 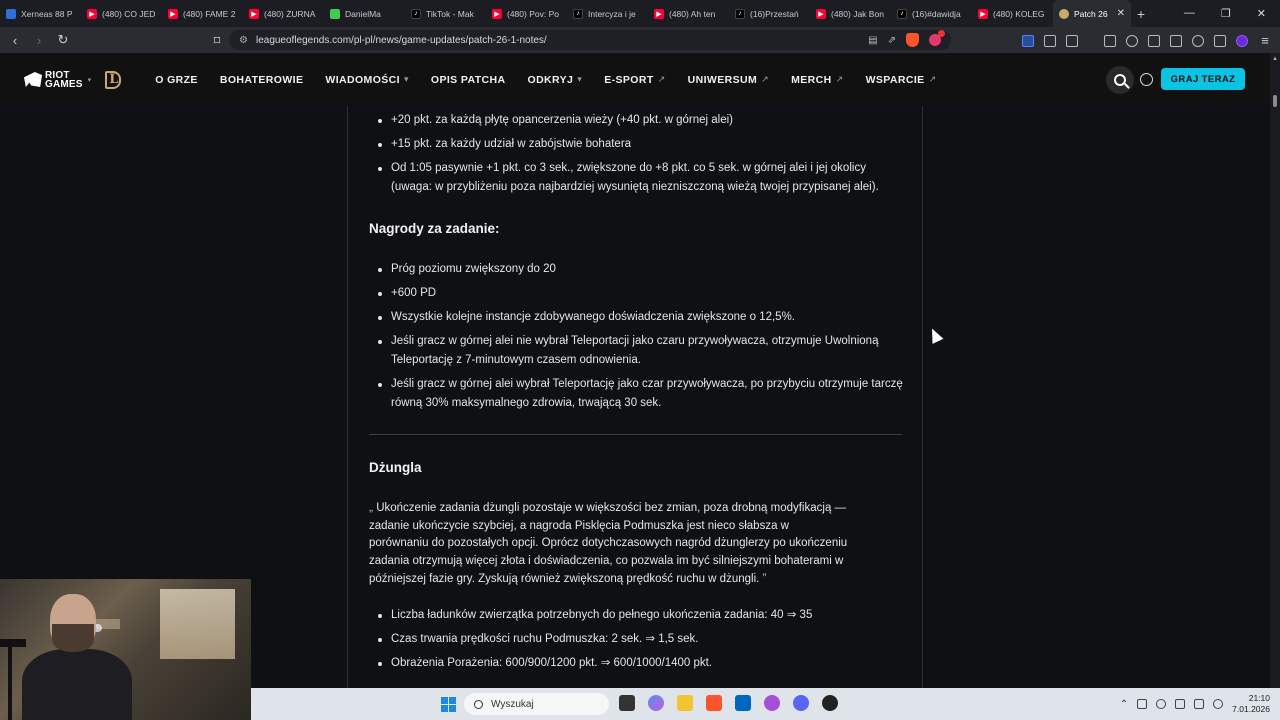 What do you see at coordinates (448, 704) in the screenshot?
I see `windows-start-icon` at bounding box center [448, 704].